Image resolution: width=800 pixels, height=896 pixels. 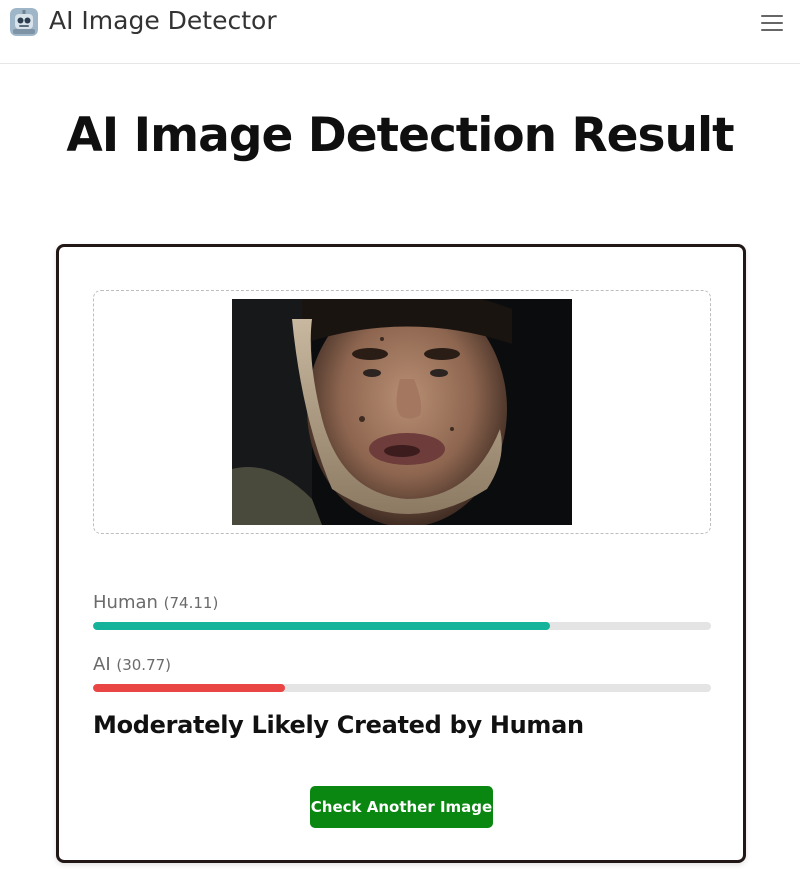 I want to click on ai-score: (30.77), so click(x=144, y=665).